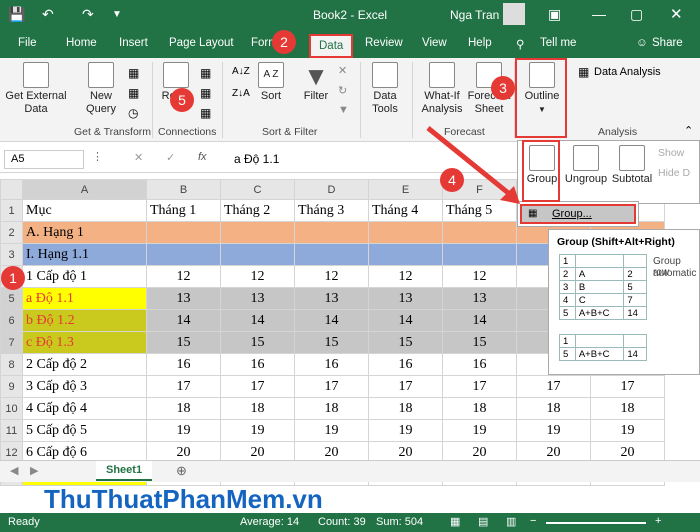 The width and height of the screenshot is (700, 532). I want to click on subtotal-button: Subtotal, so click(632, 165).